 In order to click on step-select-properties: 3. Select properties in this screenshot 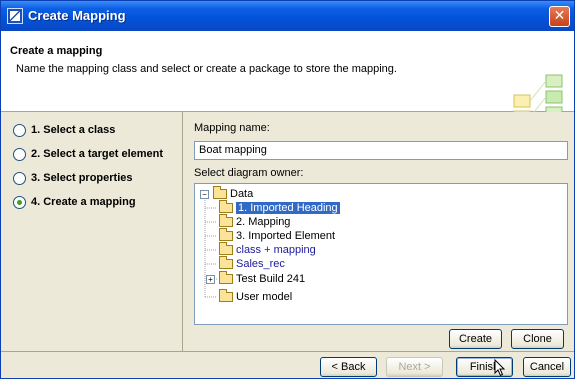, I will do `click(73, 178)`.